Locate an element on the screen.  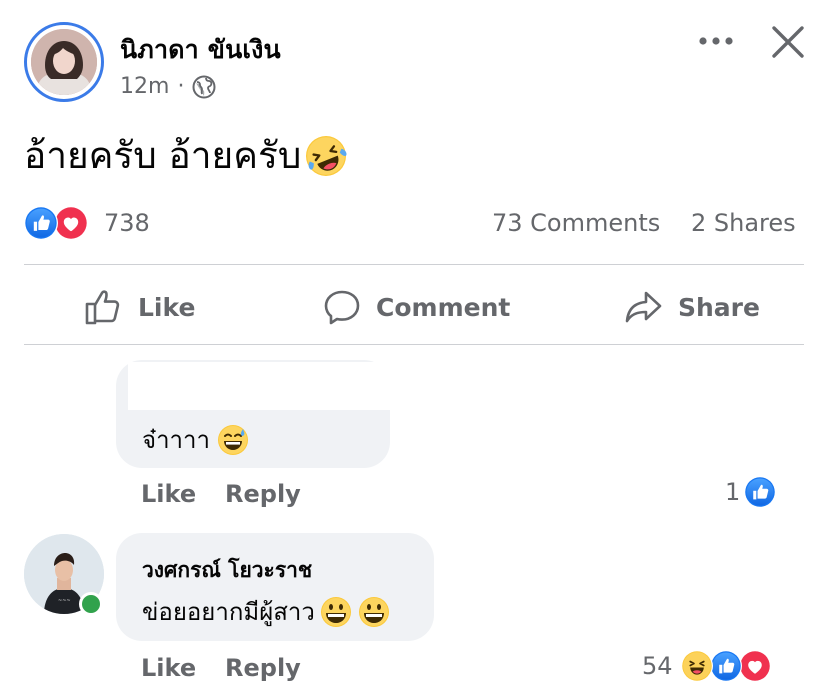
thumbs-up-icon is located at coordinates (102, 307).